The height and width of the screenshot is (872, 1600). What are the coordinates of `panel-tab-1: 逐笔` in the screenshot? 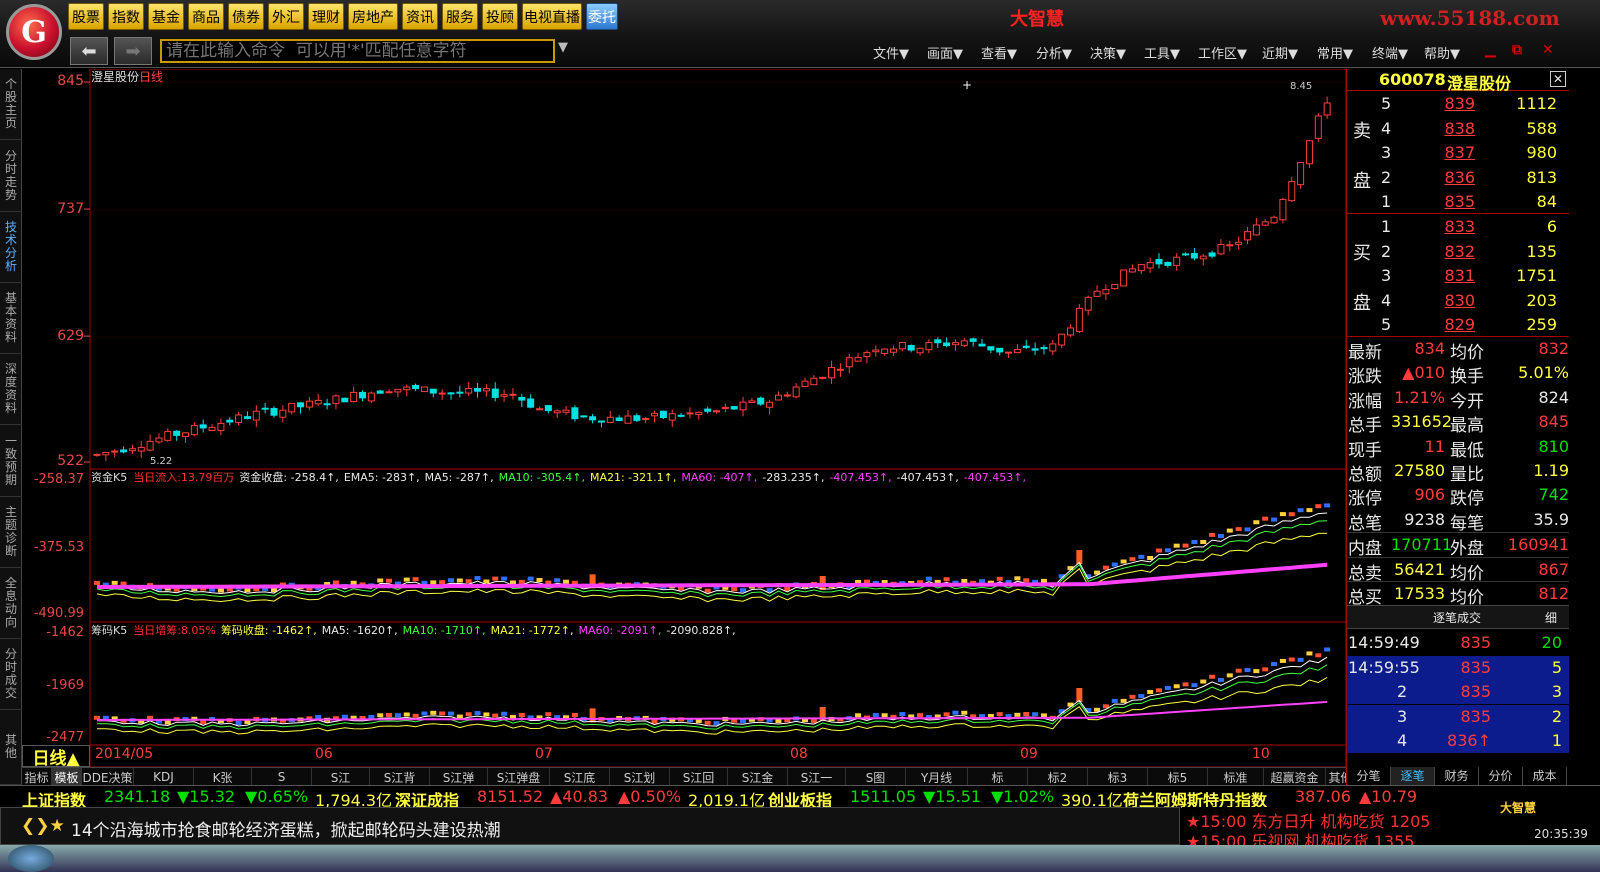 It's located at (1413, 776).